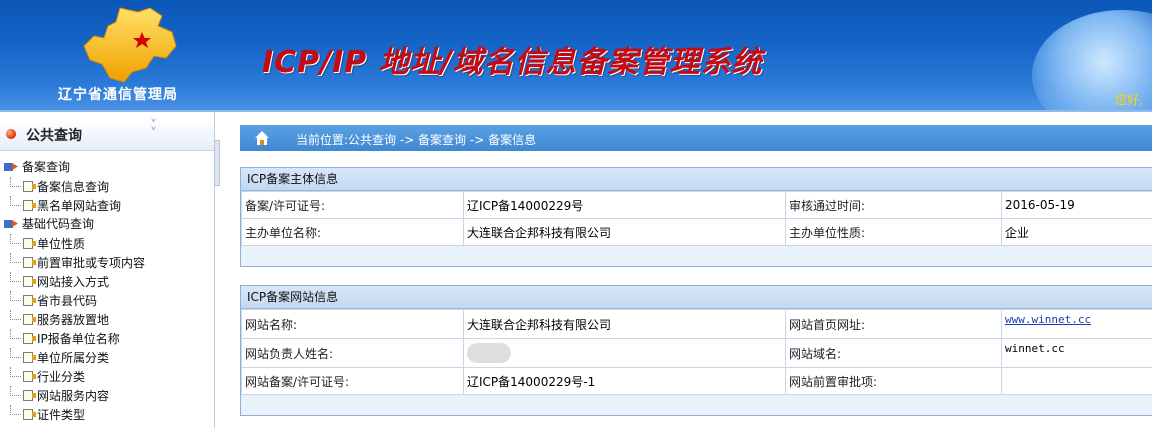 The image size is (1152, 428). I want to click on field-label: 主办单位名称:, so click(352, 232).